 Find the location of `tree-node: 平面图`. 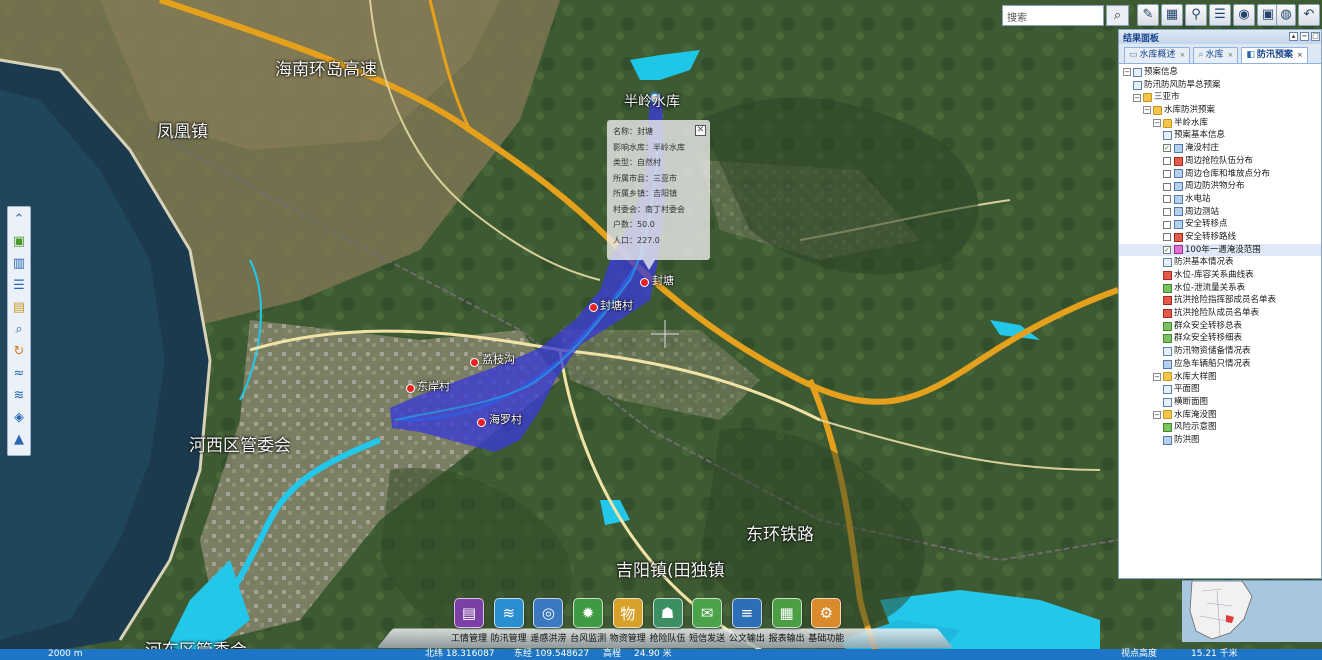

tree-node: 平面图 is located at coordinates (1220, 389).